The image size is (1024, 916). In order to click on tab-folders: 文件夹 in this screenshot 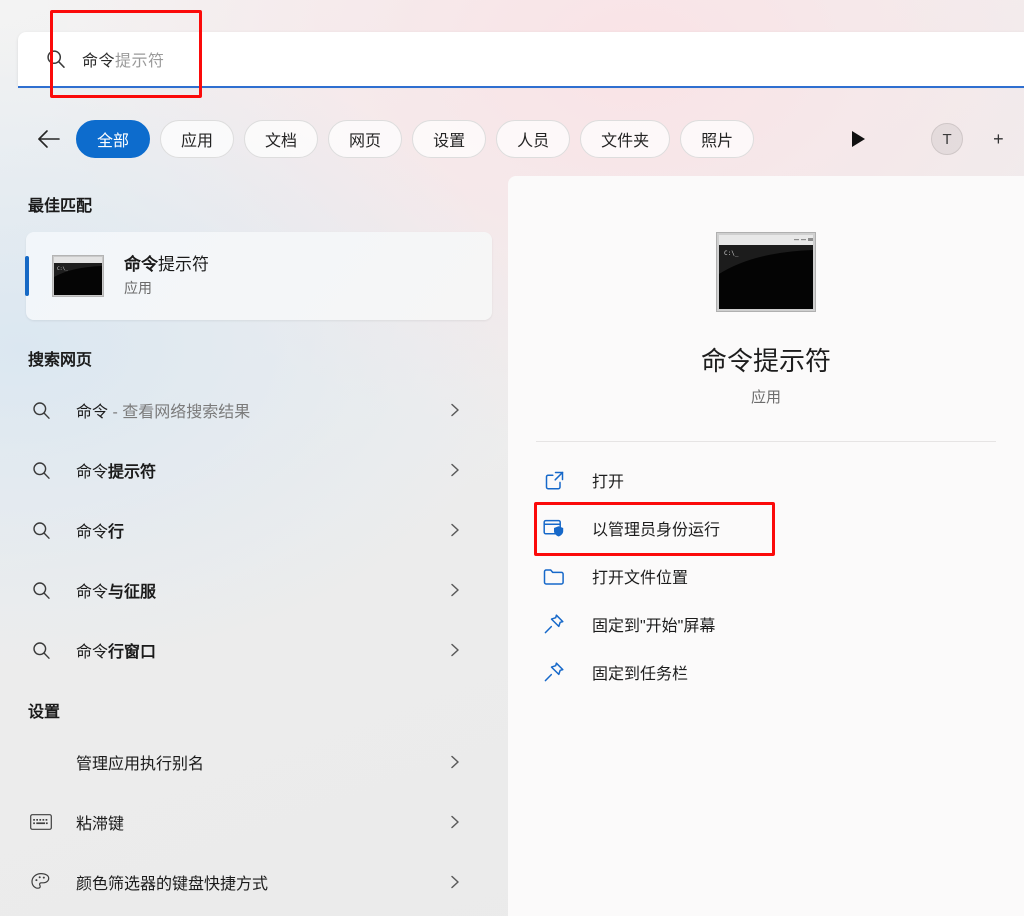, I will do `click(625, 139)`.